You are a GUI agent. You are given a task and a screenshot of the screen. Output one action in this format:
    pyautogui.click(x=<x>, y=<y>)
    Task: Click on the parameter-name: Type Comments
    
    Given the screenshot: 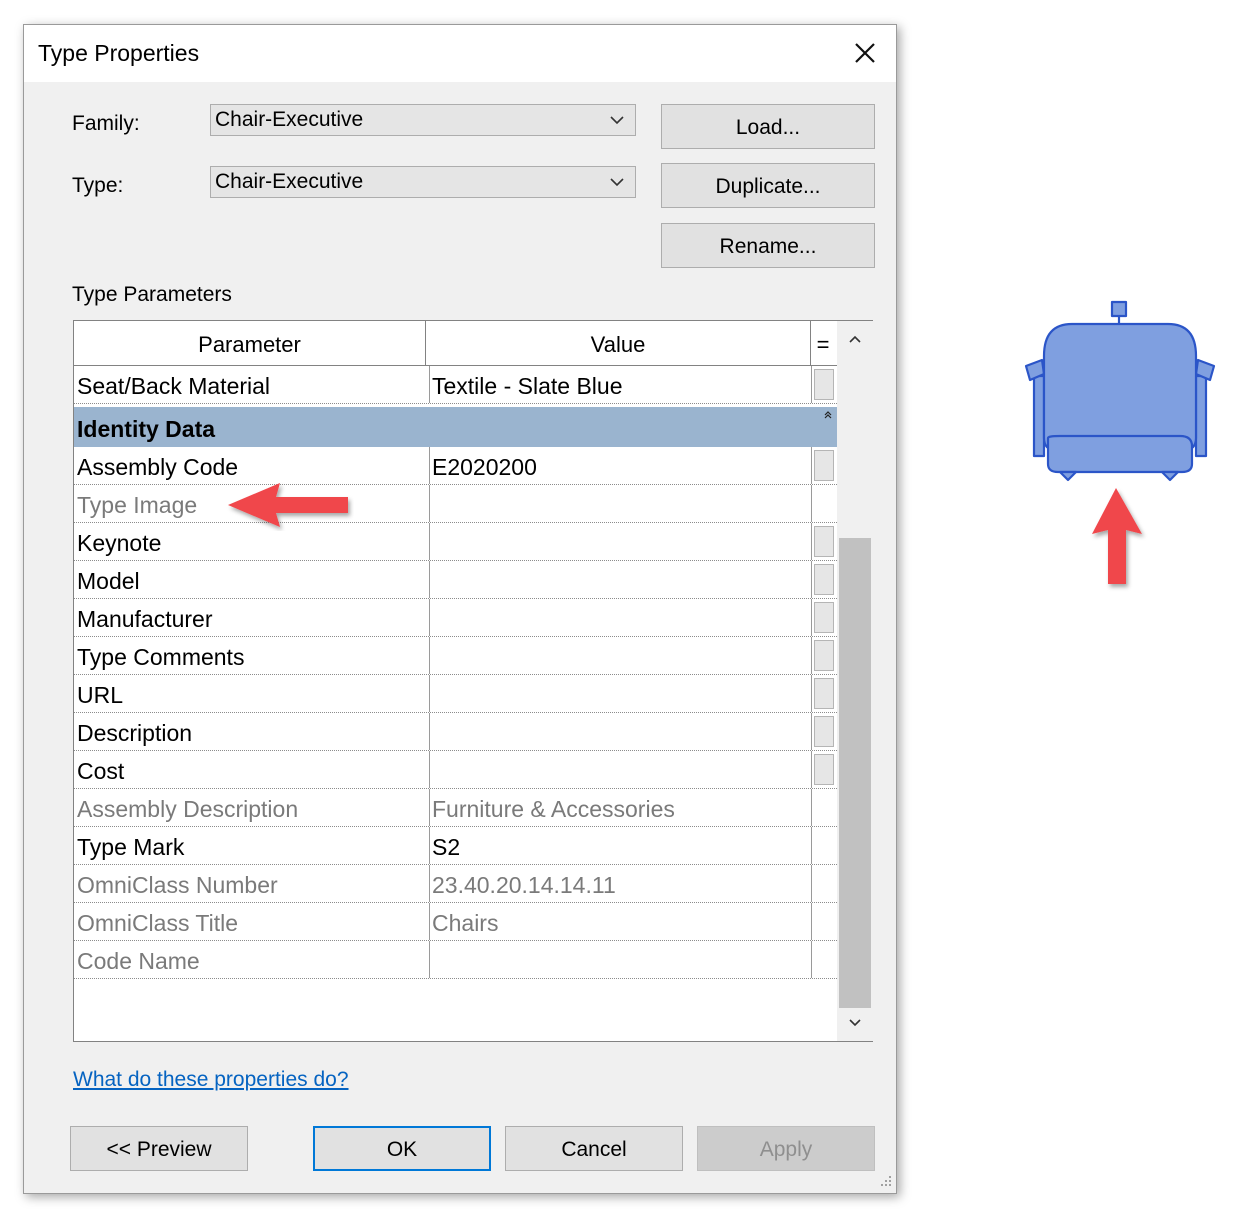 What is the action you would take?
    pyautogui.click(x=161, y=657)
    